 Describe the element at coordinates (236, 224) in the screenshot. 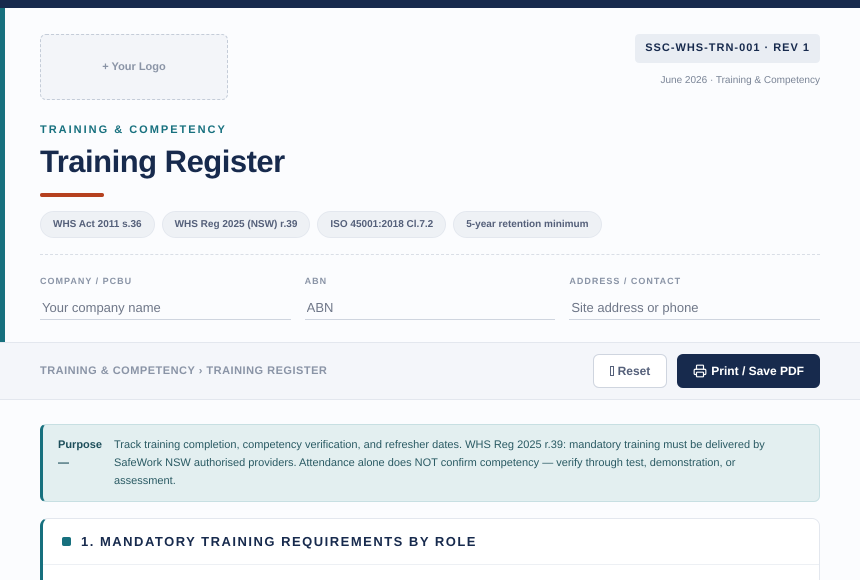

I see `regulation-tag: WHS Reg 2025 (NSW) r.39` at that location.